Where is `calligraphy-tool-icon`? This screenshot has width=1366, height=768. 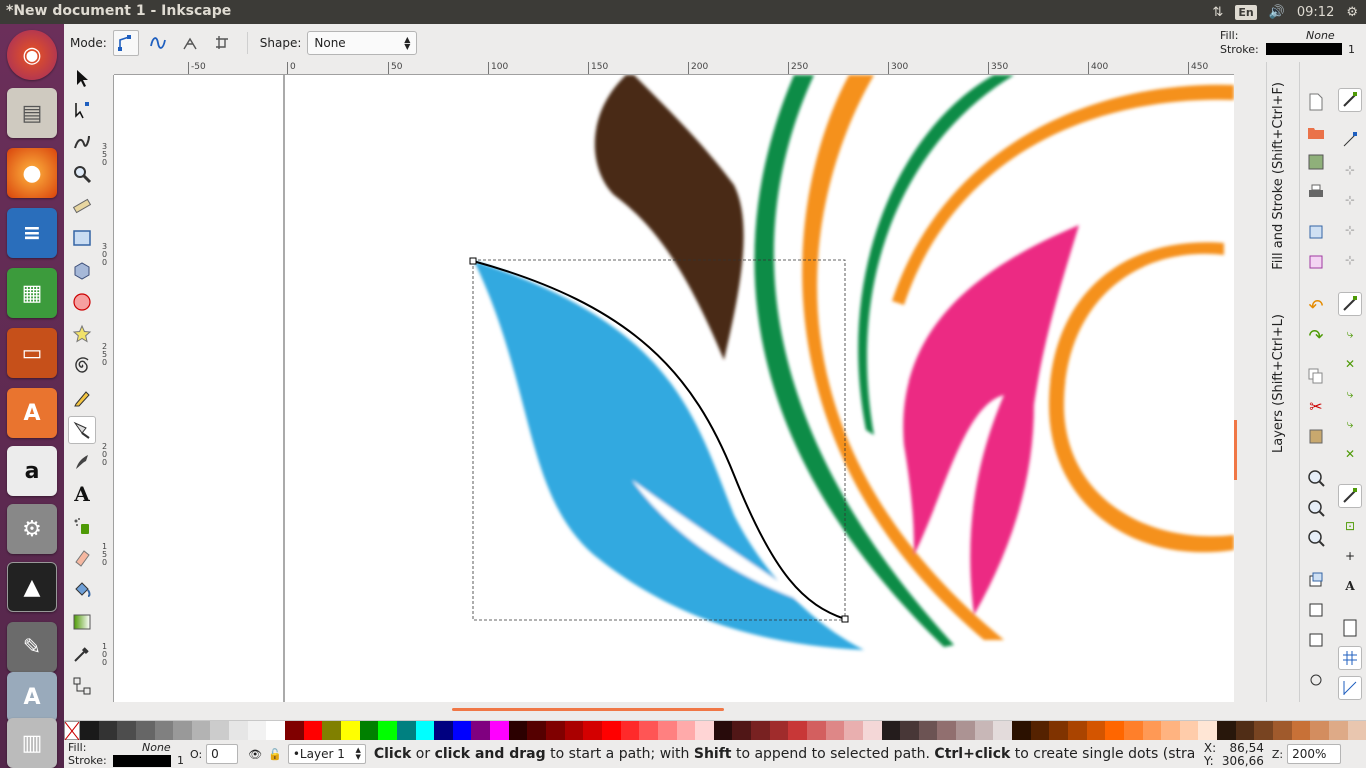 calligraphy-tool-icon is located at coordinates (82, 462).